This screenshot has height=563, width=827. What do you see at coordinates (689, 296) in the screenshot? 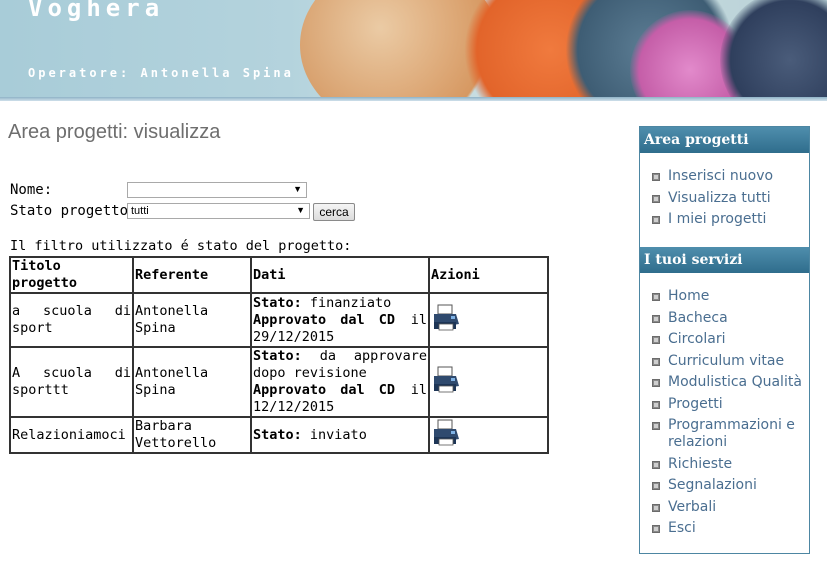
I see `sidebar-item-label: Home` at bounding box center [689, 296].